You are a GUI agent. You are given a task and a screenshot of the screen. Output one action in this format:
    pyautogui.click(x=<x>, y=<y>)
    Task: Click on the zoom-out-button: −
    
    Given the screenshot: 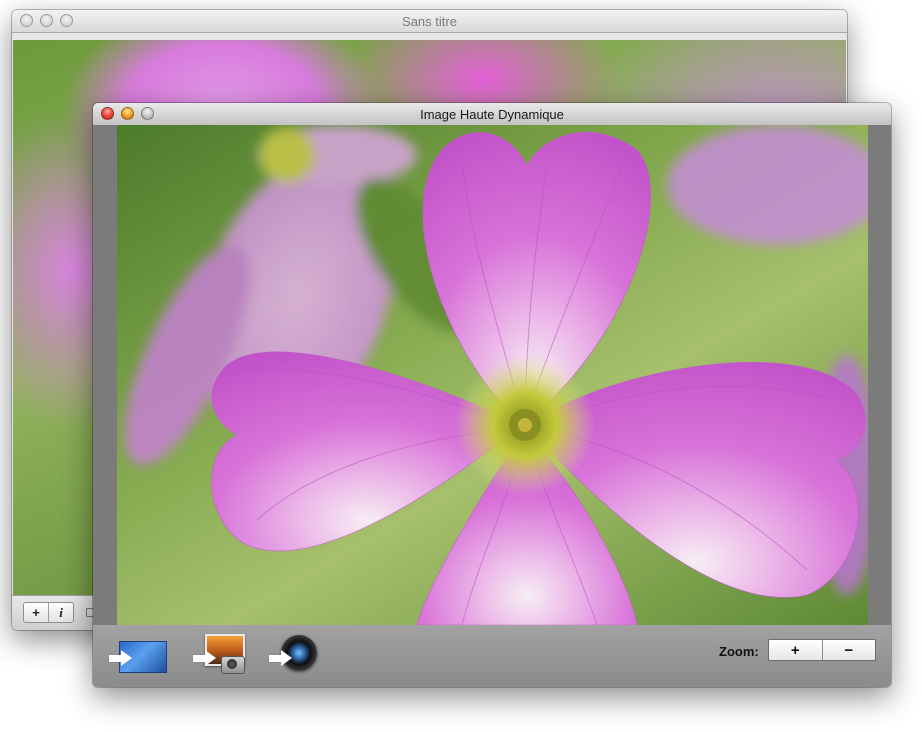 What is the action you would take?
    pyautogui.click(x=848, y=650)
    